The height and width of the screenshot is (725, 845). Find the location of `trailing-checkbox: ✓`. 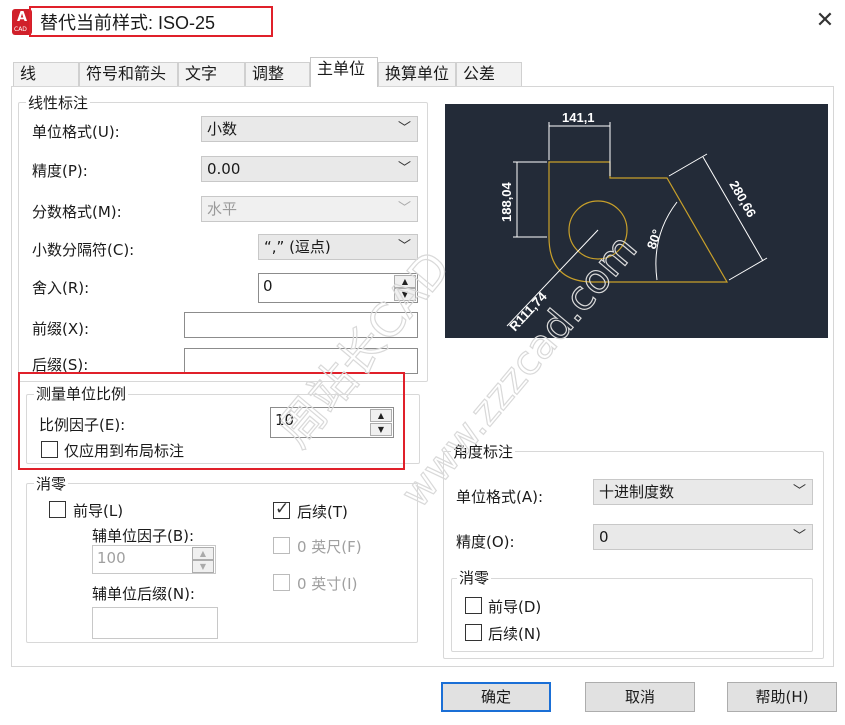

trailing-checkbox: ✓ is located at coordinates (281, 509).